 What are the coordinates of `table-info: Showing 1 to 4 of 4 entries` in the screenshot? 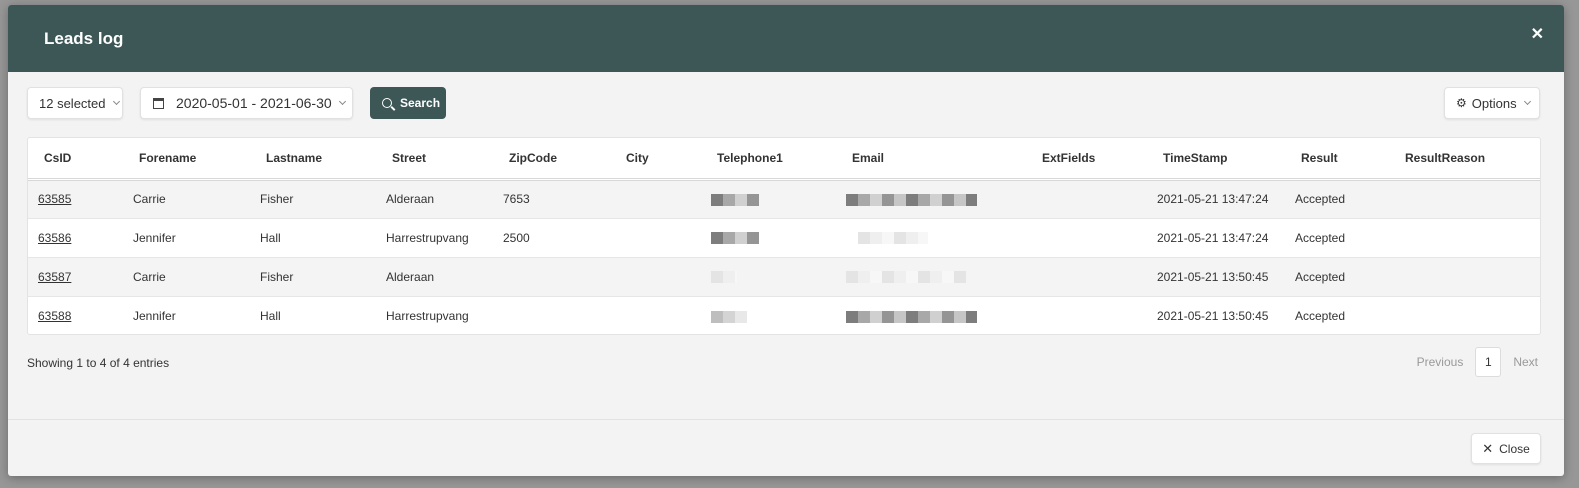 It's located at (98, 363).